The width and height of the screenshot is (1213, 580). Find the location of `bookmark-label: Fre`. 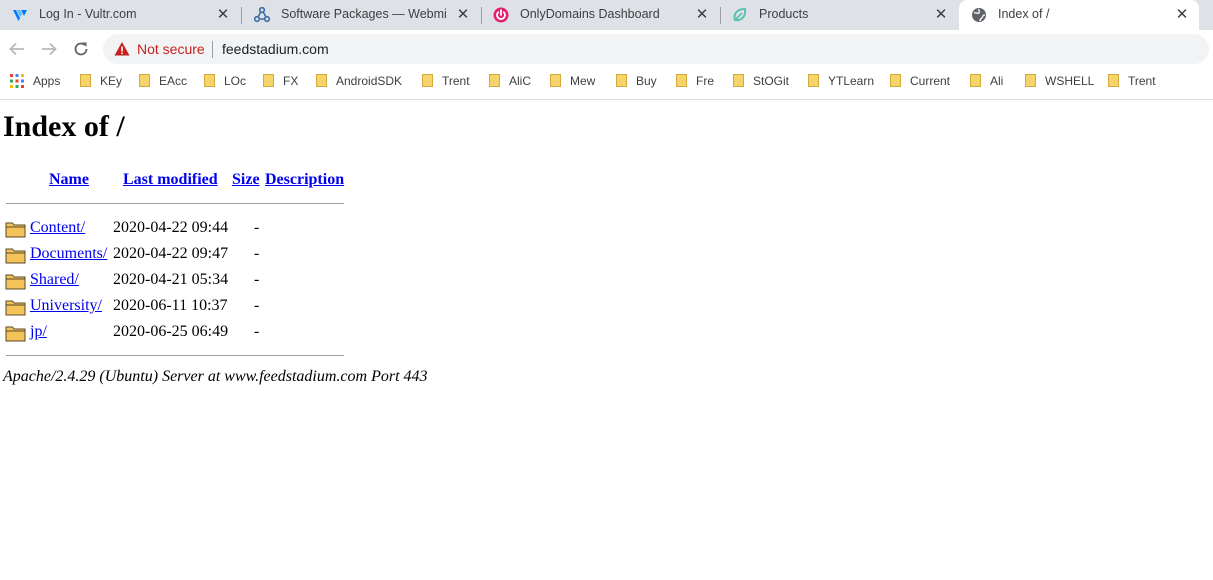

bookmark-label: Fre is located at coordinates (705, 81).